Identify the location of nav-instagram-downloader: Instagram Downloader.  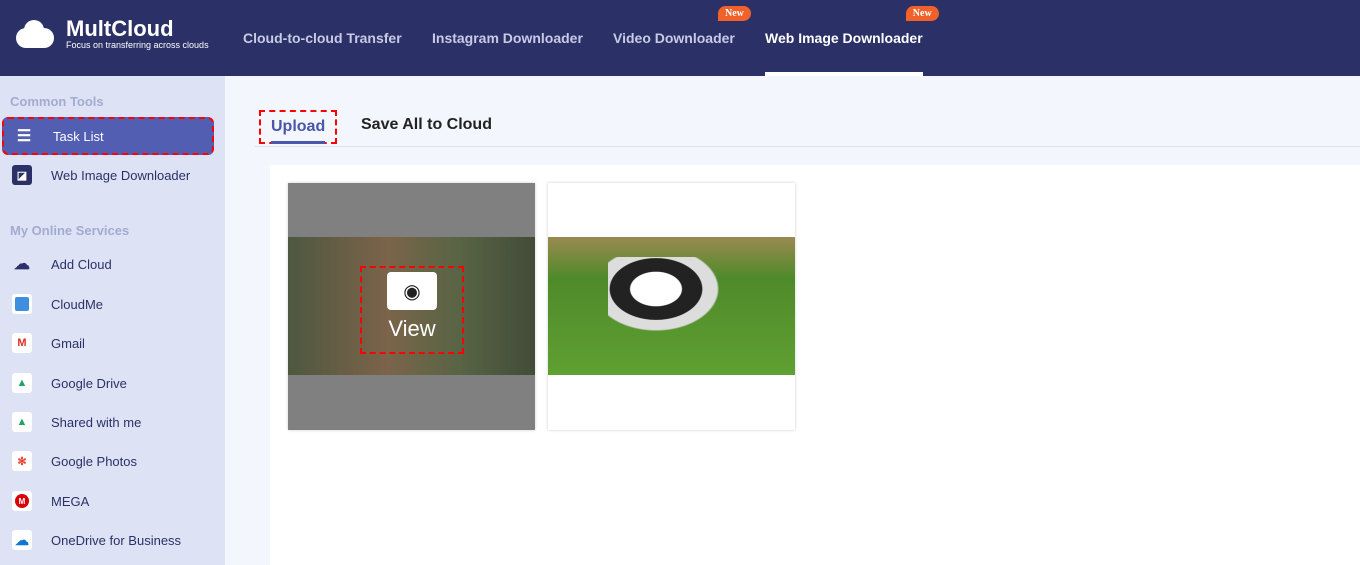
(507, 38).